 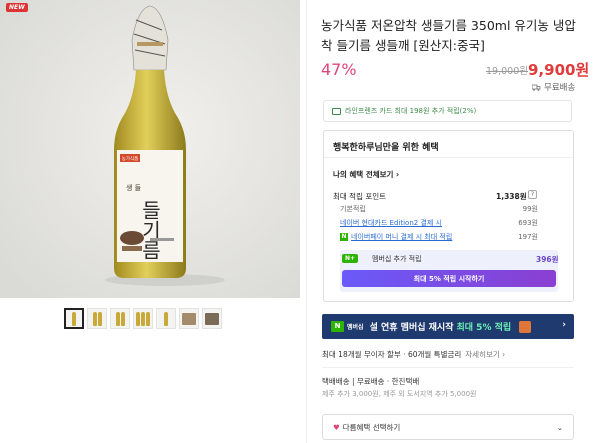 I want to click on promo-banner: N 멤버십 설 연휴 멤버십 재시작 최대 5% 적립 ›, so click(x=448, y=326).